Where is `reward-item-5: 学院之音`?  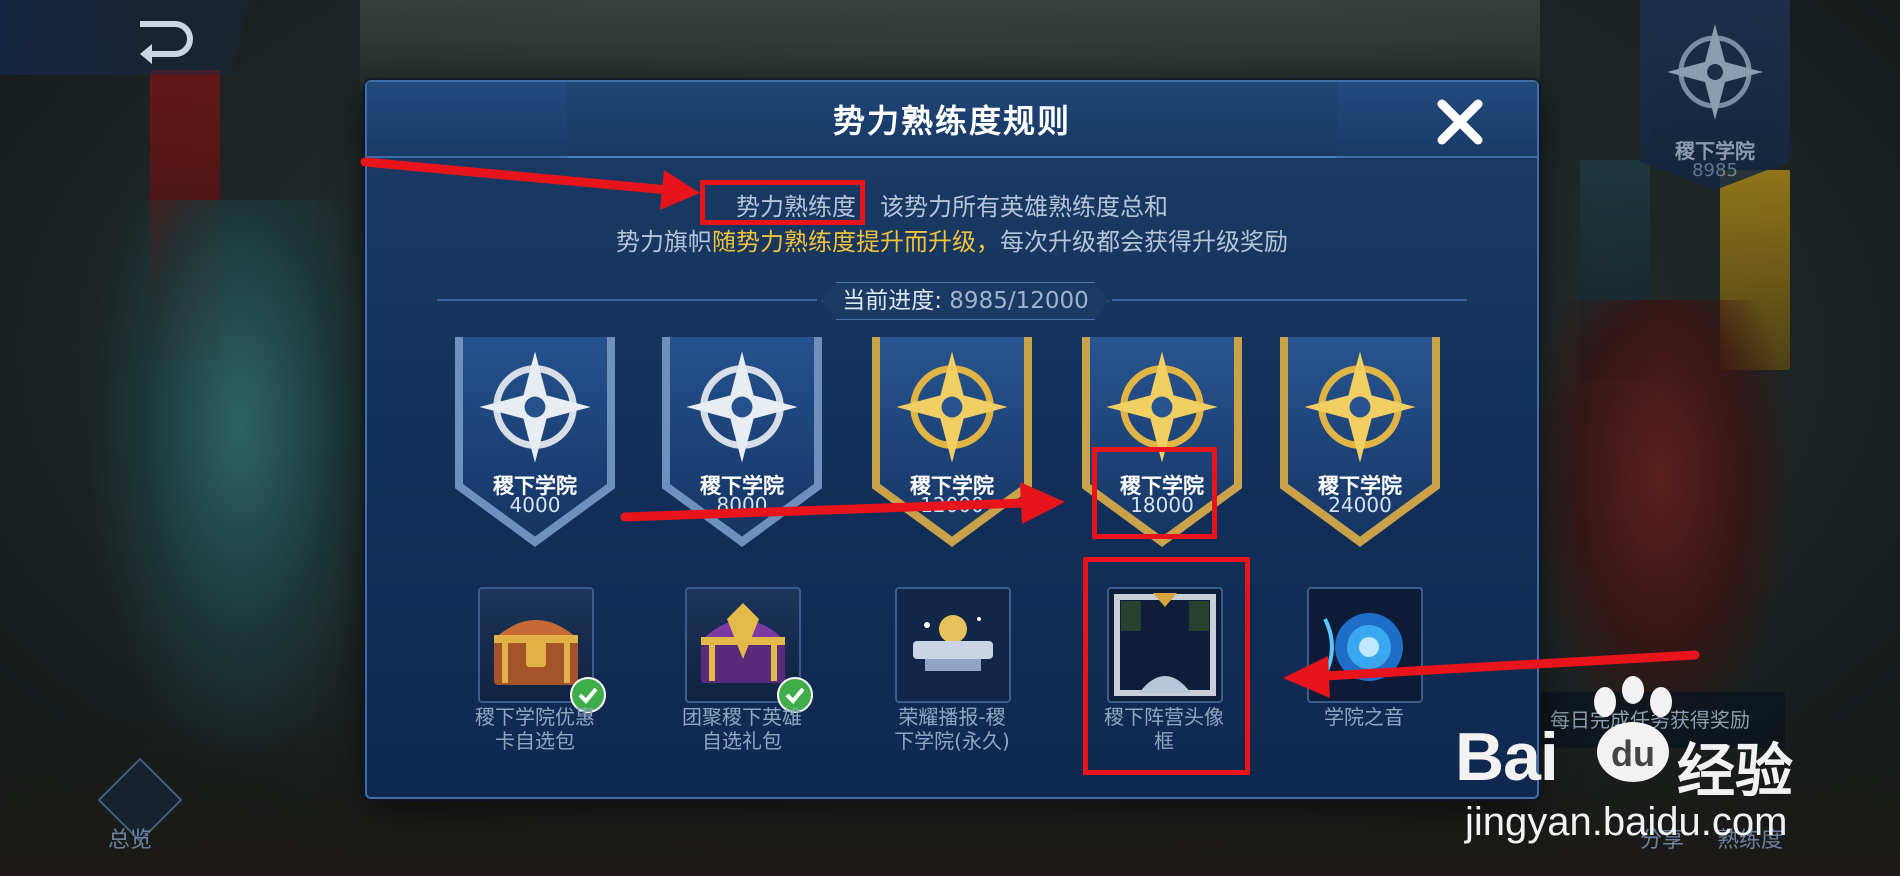
reward-item-5: 学院之音 is located at coordinates (1364, 677).